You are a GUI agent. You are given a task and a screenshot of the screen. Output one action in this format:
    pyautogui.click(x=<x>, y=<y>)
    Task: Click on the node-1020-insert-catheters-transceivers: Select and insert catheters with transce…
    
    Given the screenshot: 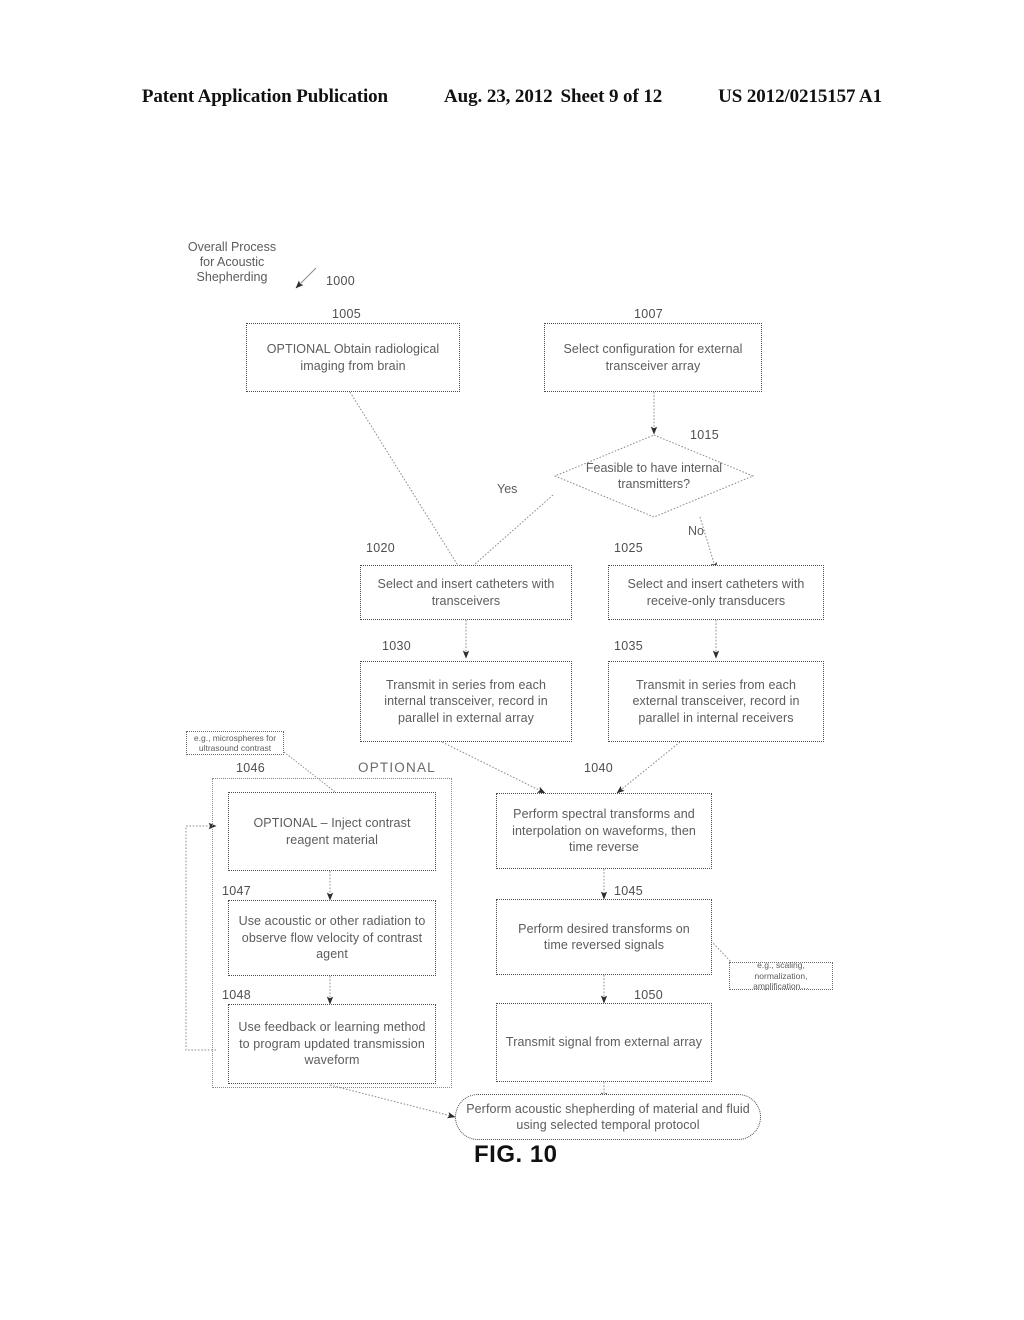 What is the action you would take?
    pyautogui.click(x=466, y=592)
    